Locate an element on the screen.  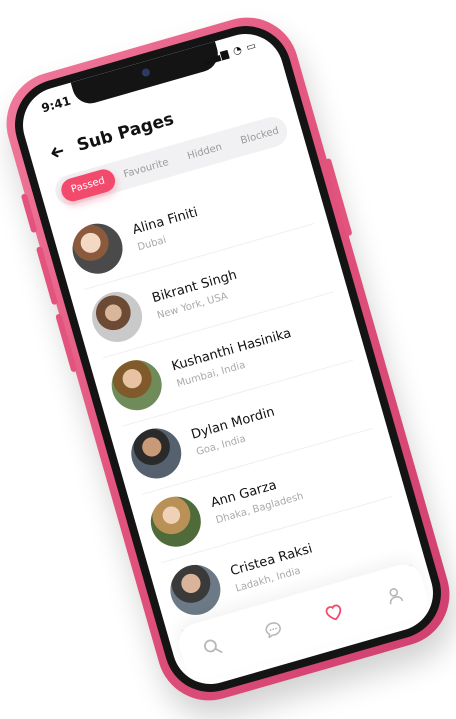
back-arrow-icon is located at coordinates (57, 152).